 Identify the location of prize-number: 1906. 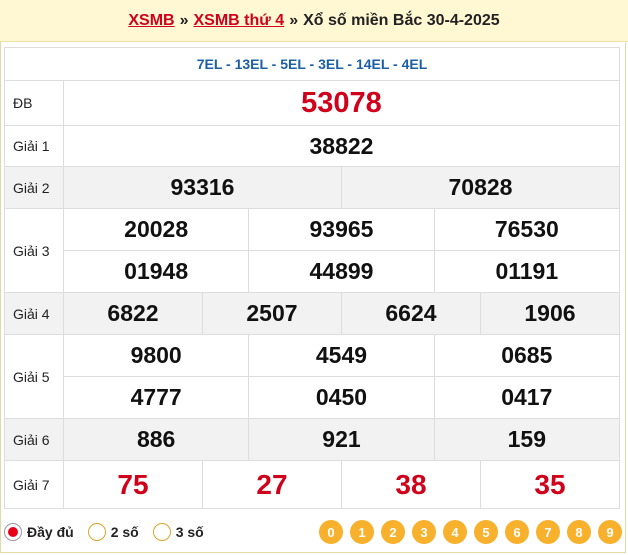
(550, 313).